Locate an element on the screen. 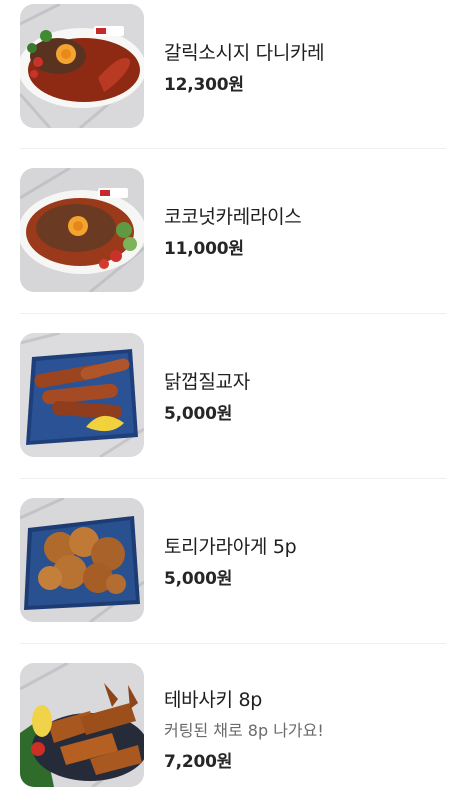 Image resolution: width=466 pixels, height=798 pixels. menu-item-info: 토리가라아게 5p 5,000원 is located at coordinates (305, 560).